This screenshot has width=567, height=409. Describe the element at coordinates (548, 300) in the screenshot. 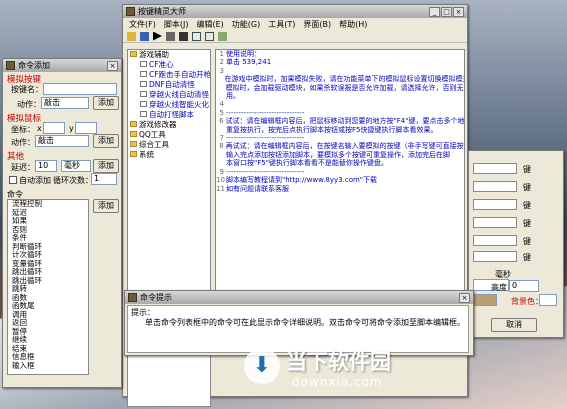

I see `bgcolor-select` at that location.